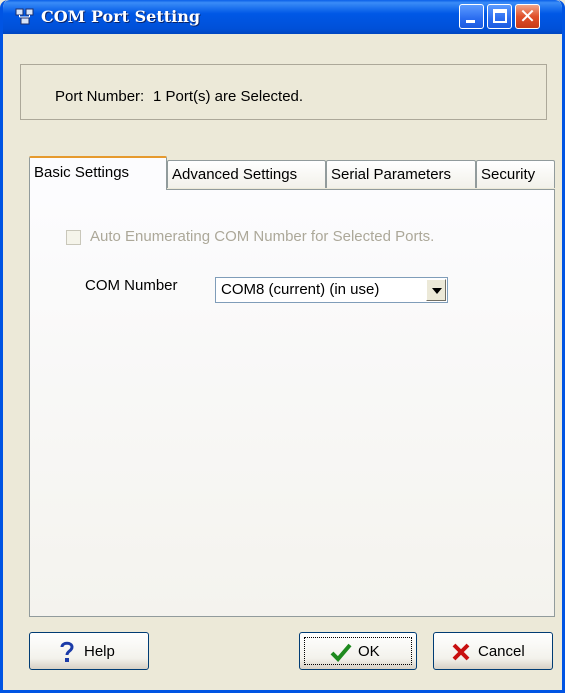  I want to click on ok-button-label: OK, so click(369, 651).